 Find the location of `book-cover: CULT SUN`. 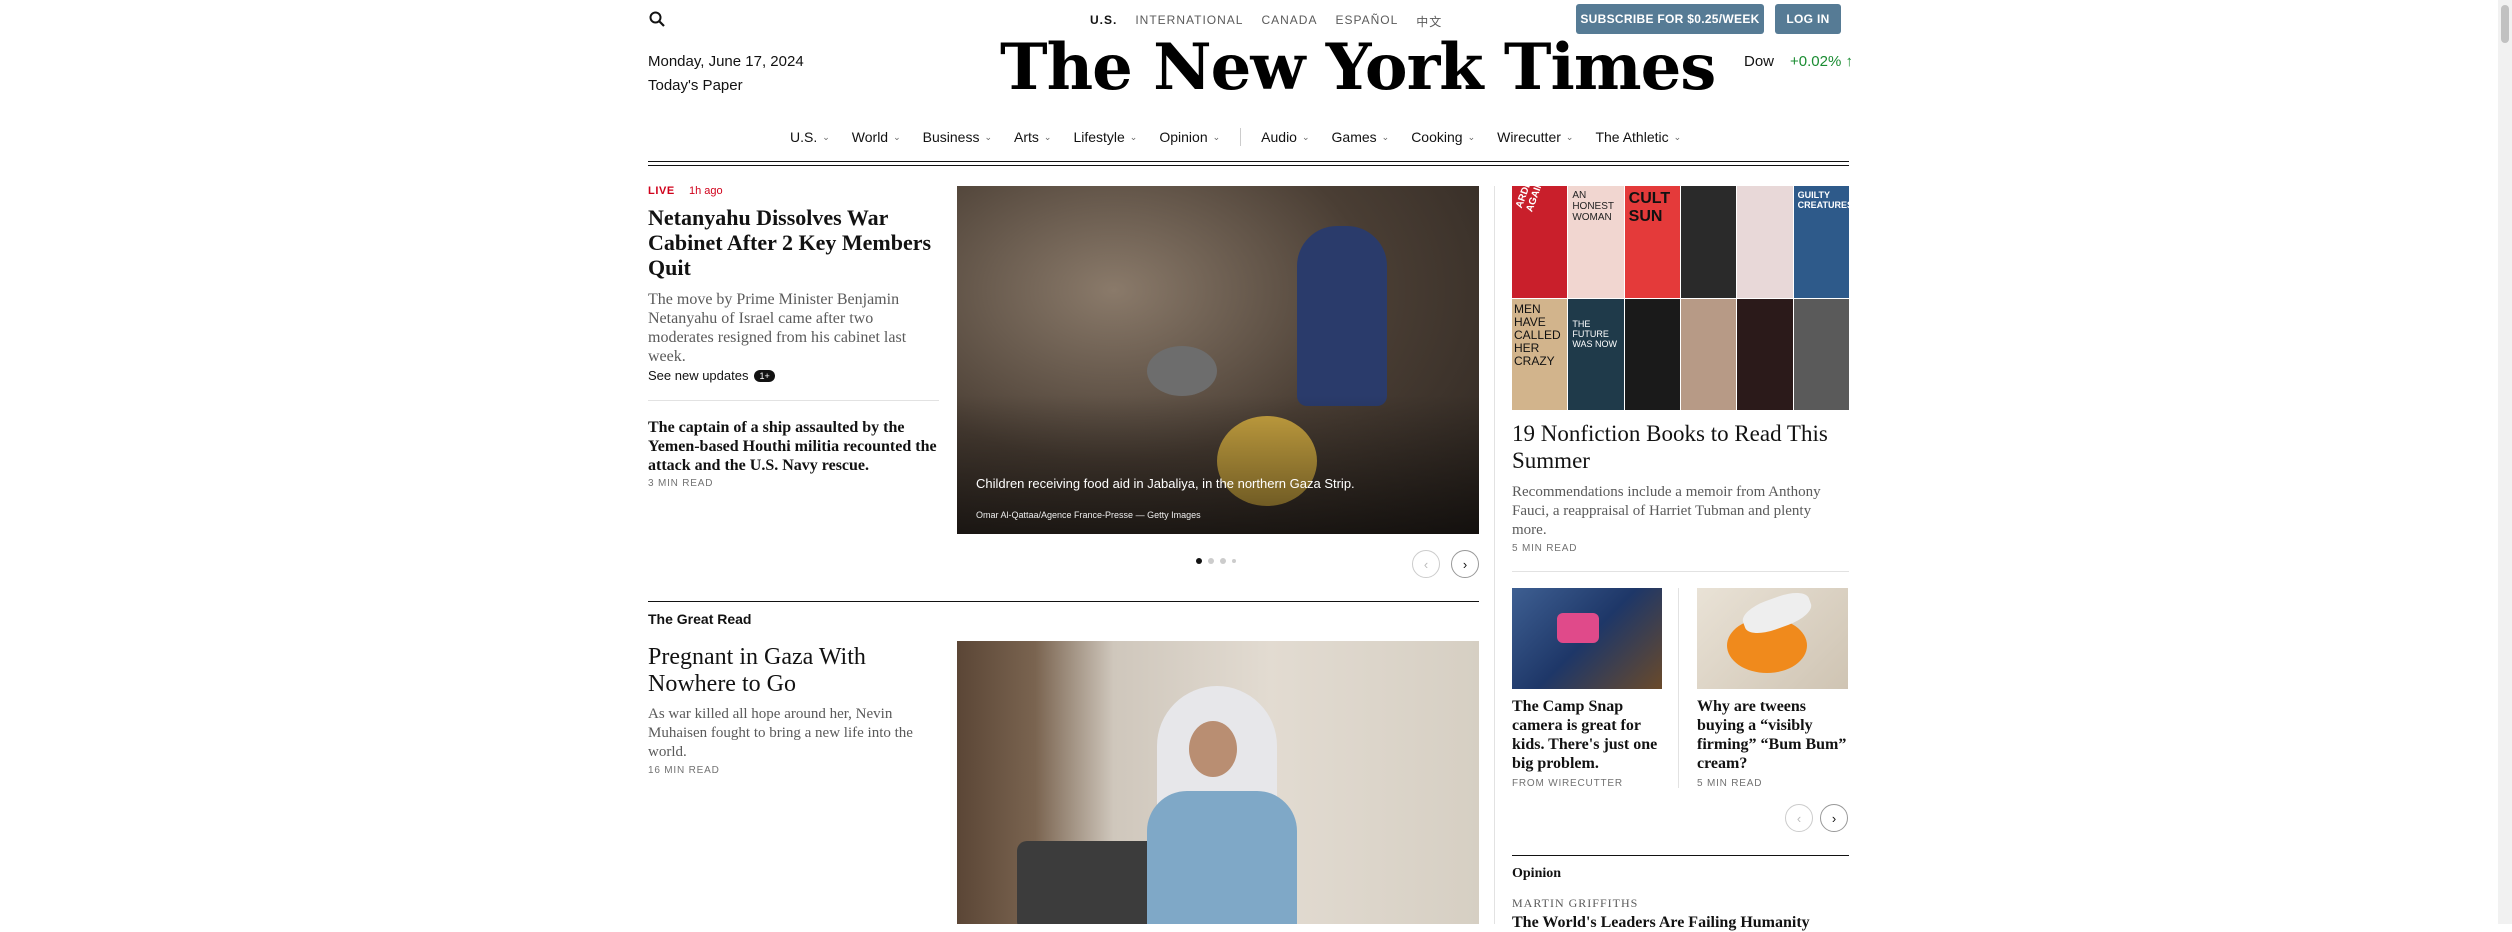

book-cover: CULT SUN is located at coordinates (1652, 242).